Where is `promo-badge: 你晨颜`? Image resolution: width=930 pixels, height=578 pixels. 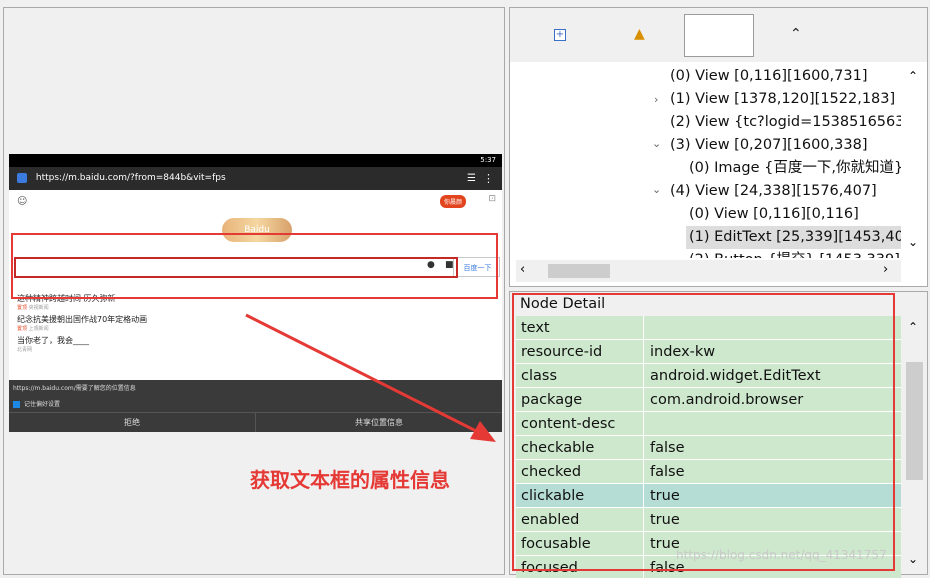 promo-badge: 你晨颜 is located at coordinates (452, 201).